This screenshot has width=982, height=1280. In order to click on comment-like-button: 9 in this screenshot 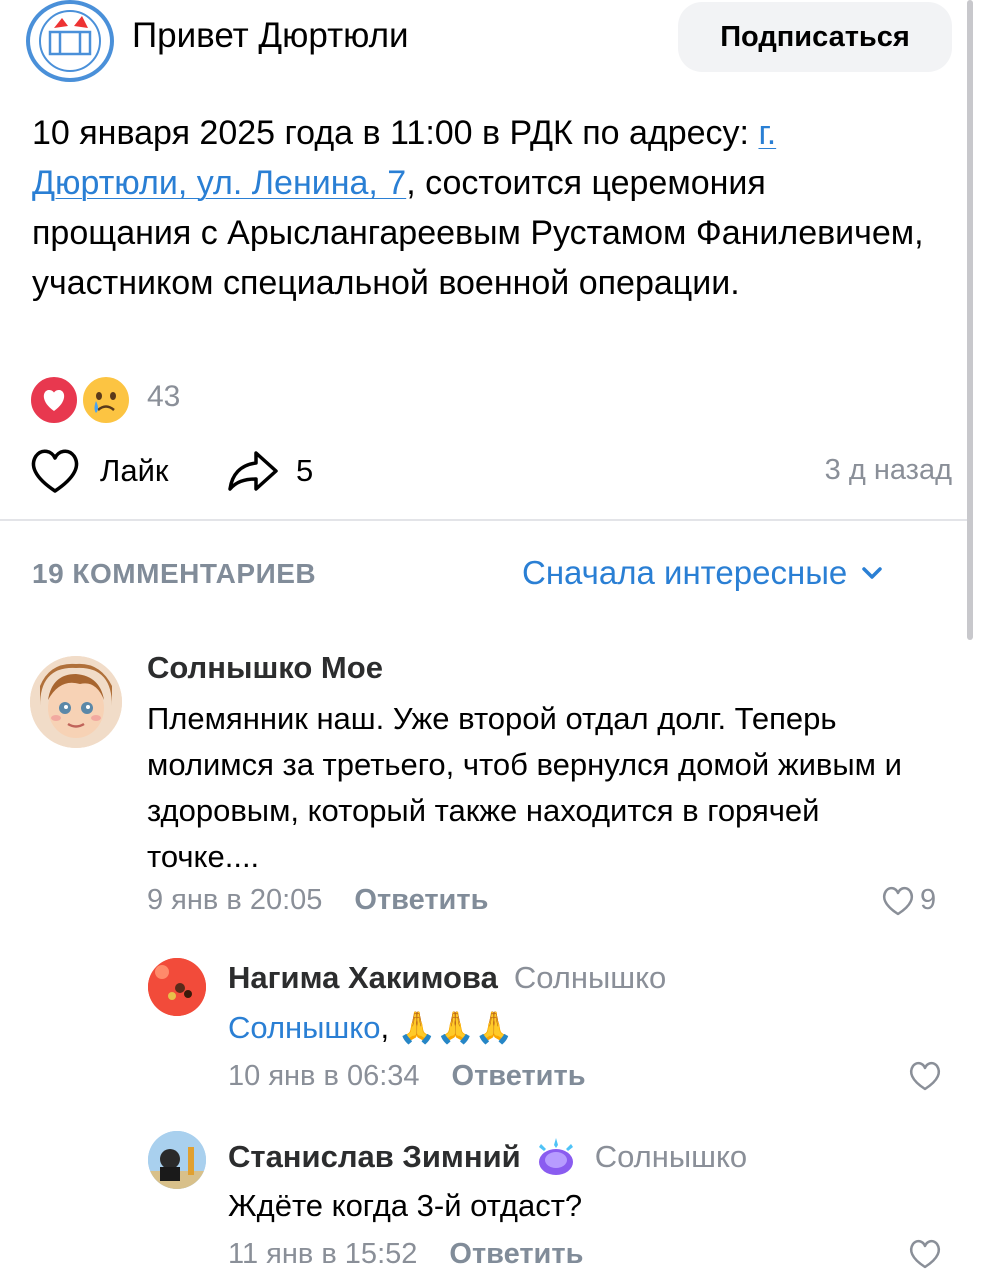, I will do `click(908, 900)`.